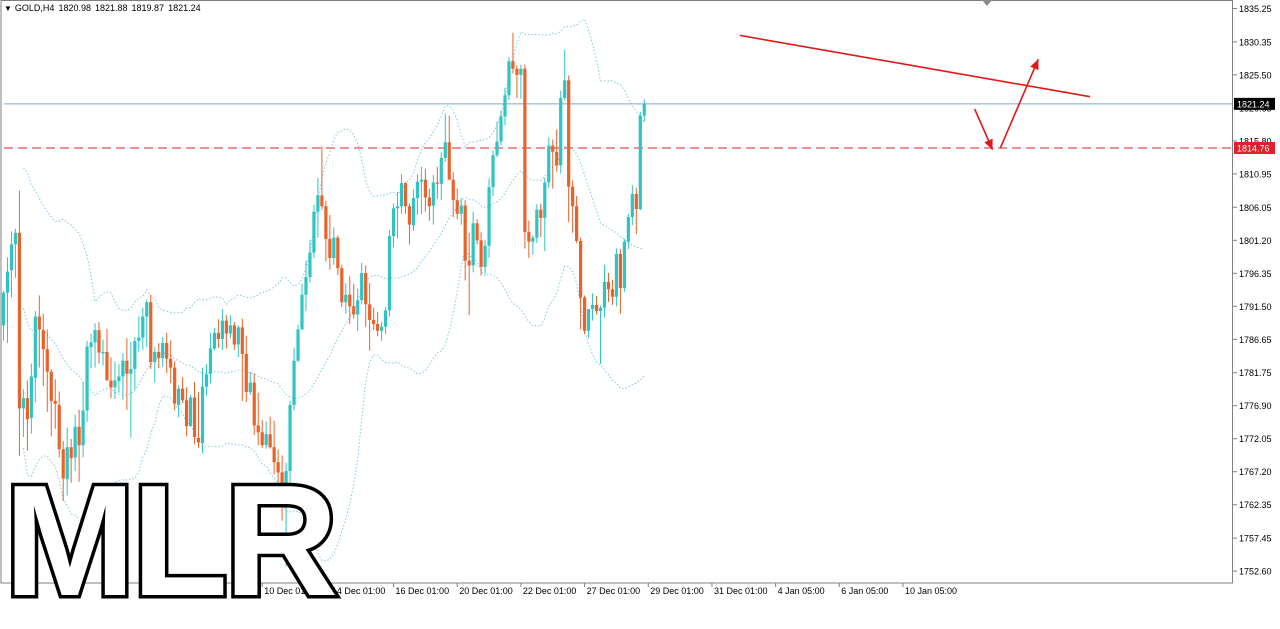  I want to click on level-price-tag-text: 1814.76, so click(1253, 148).